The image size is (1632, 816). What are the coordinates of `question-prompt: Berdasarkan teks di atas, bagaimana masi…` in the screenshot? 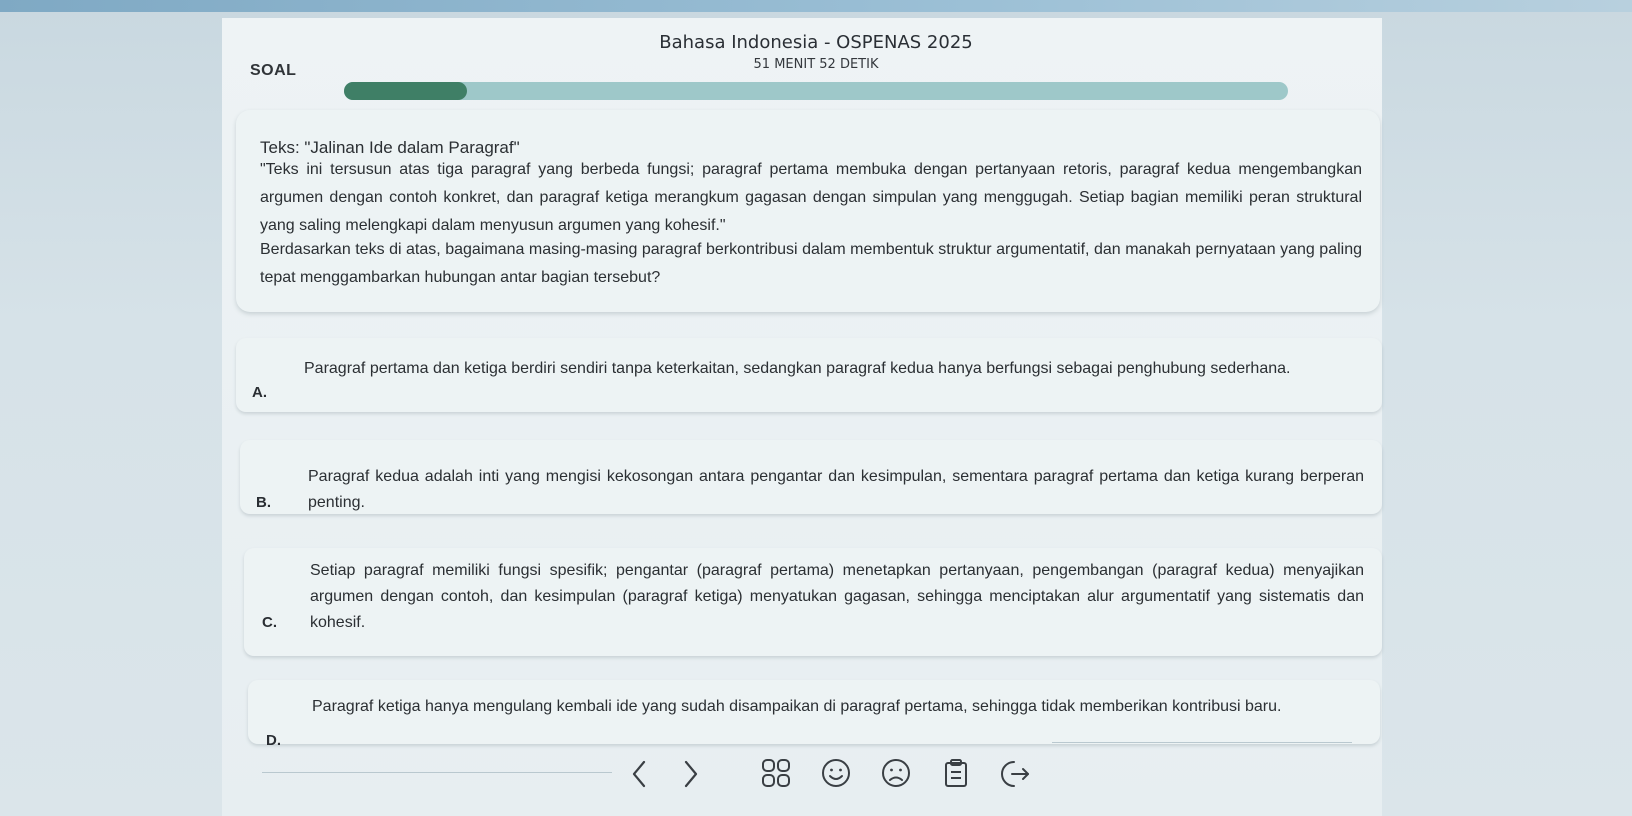 It's located at (811, 263).